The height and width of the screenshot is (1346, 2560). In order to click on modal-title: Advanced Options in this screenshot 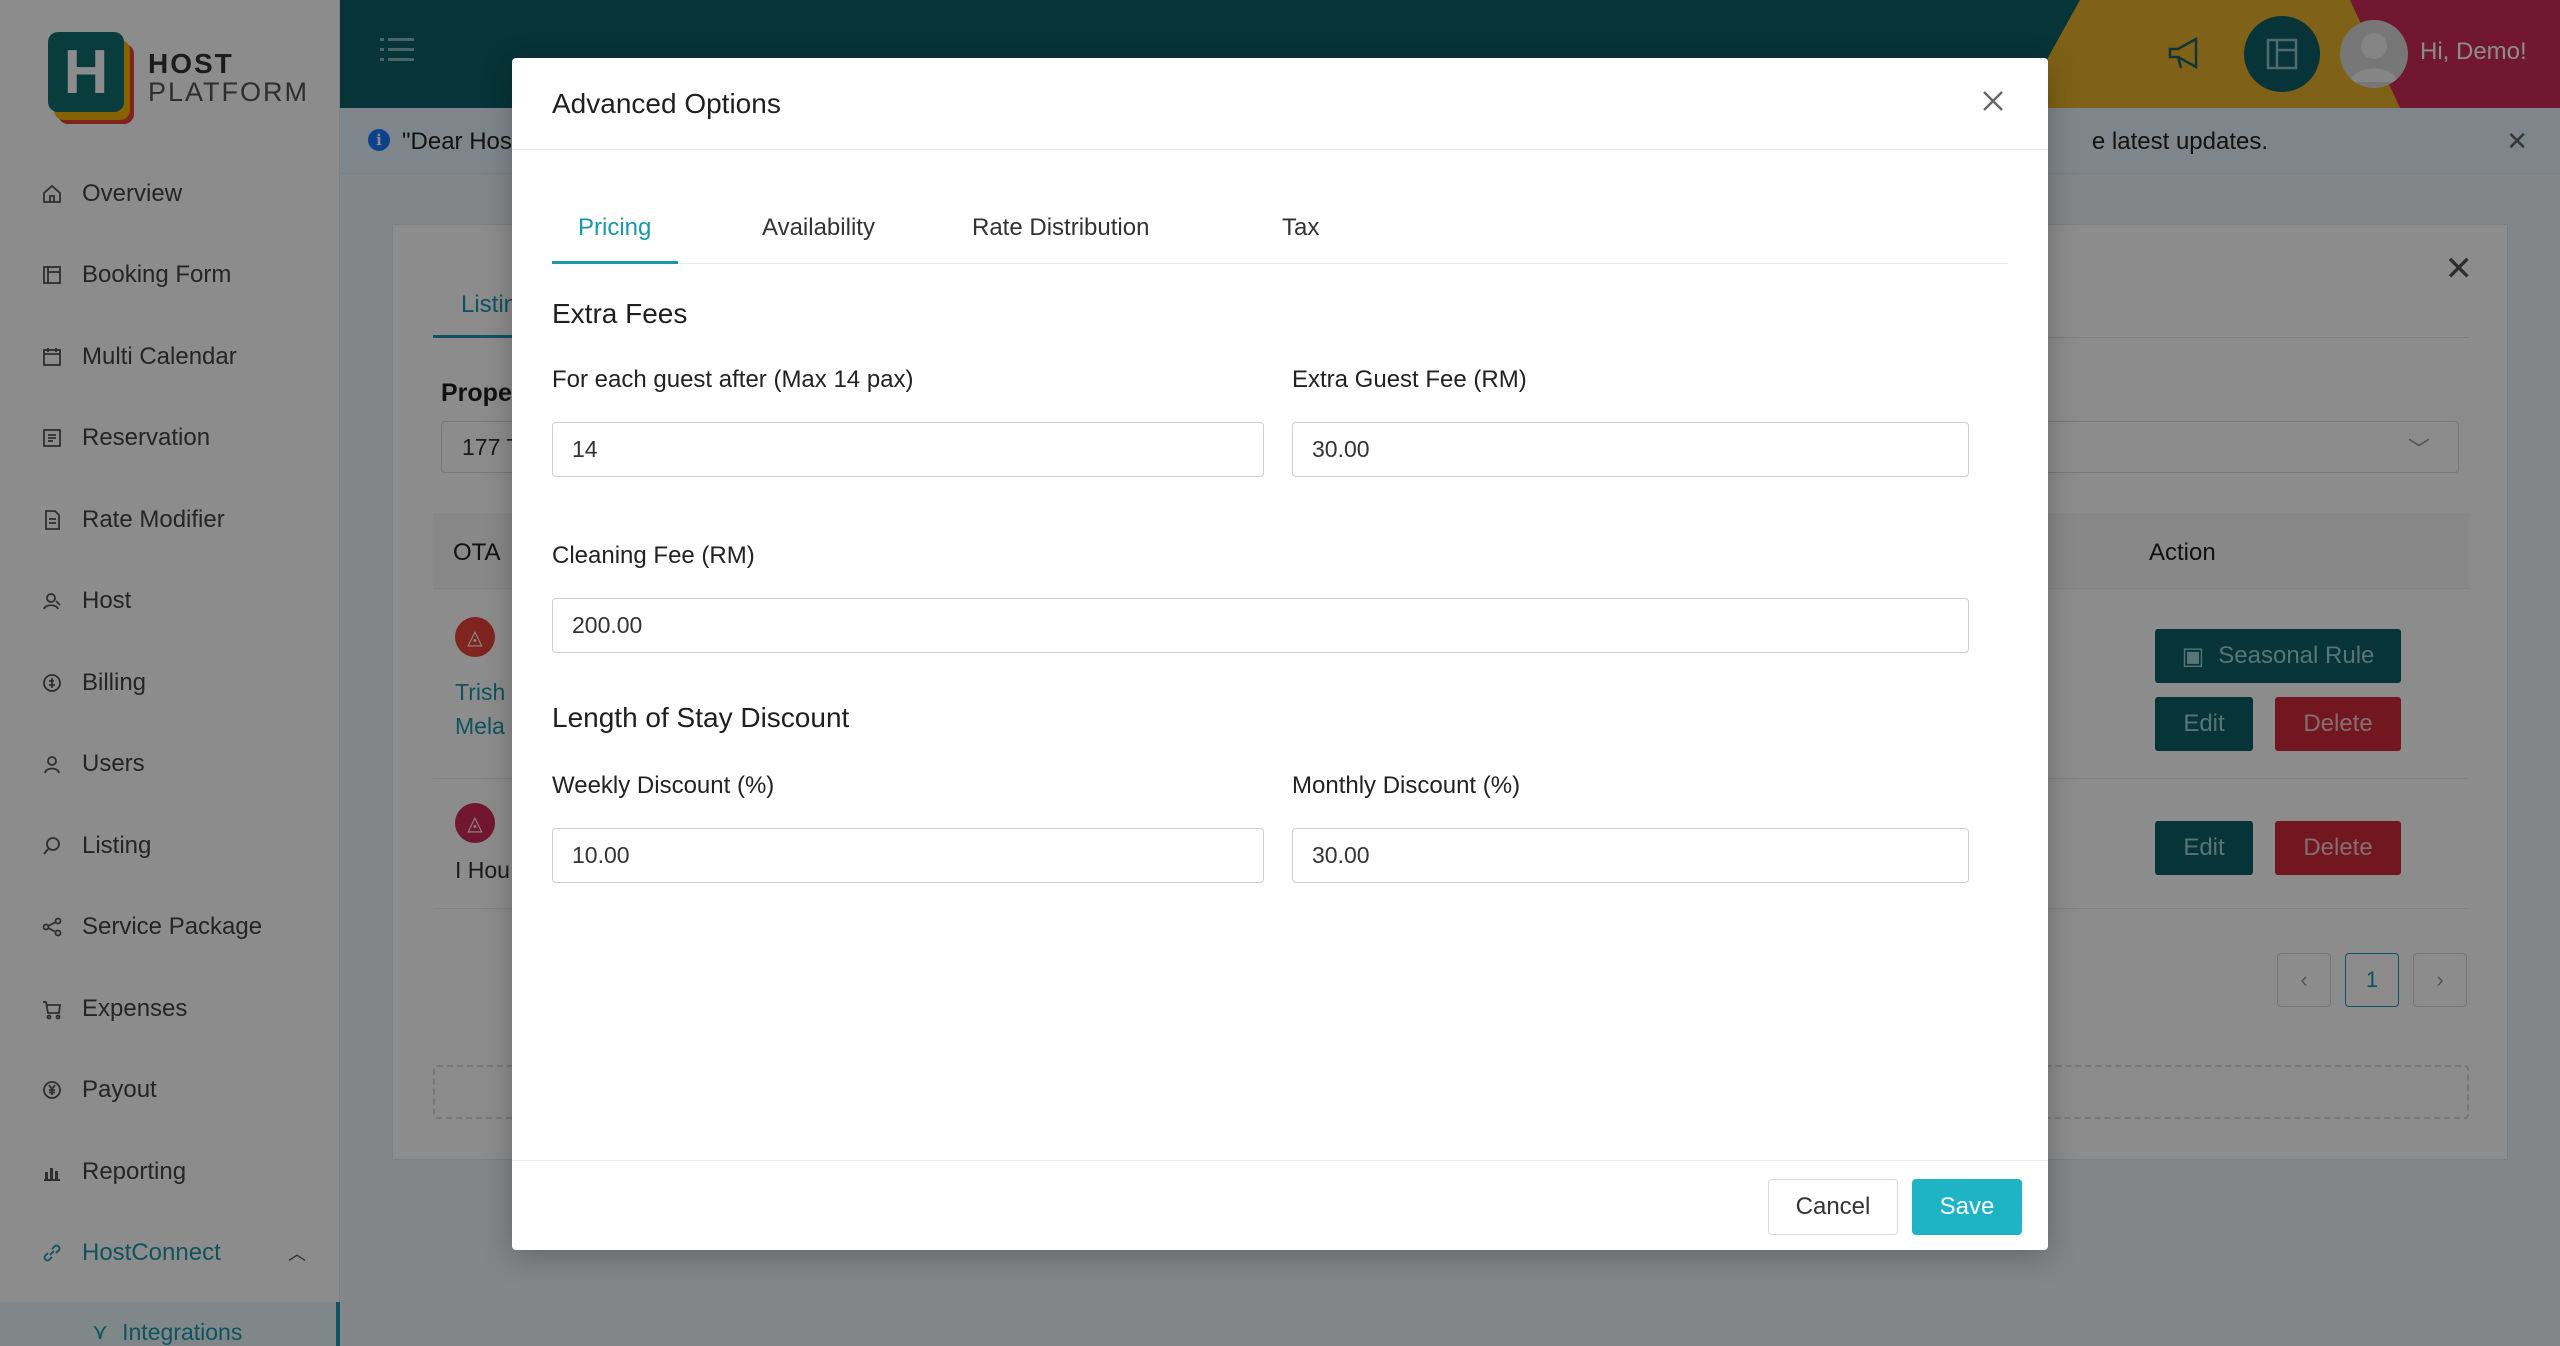, I will do `click(666, 103)`.